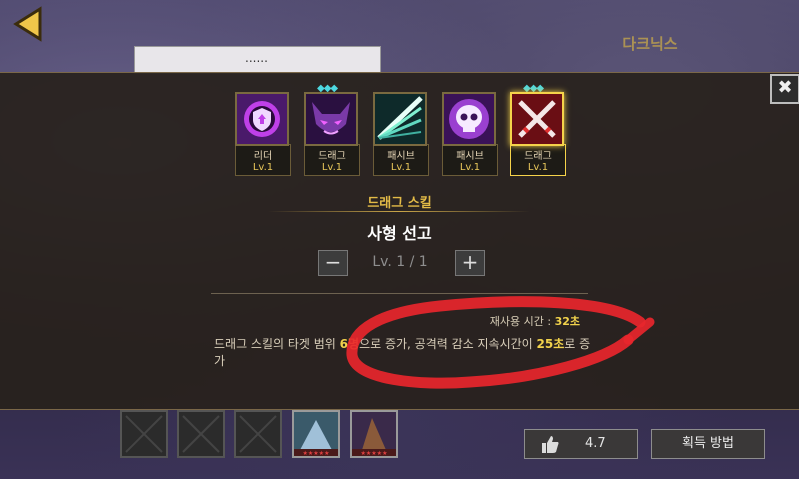 The image size is (799, 479). What do you see at coordinates (567, 321) in the screenshot?
I see `cooldown-value: 32초` at bounding box center [567, 321].